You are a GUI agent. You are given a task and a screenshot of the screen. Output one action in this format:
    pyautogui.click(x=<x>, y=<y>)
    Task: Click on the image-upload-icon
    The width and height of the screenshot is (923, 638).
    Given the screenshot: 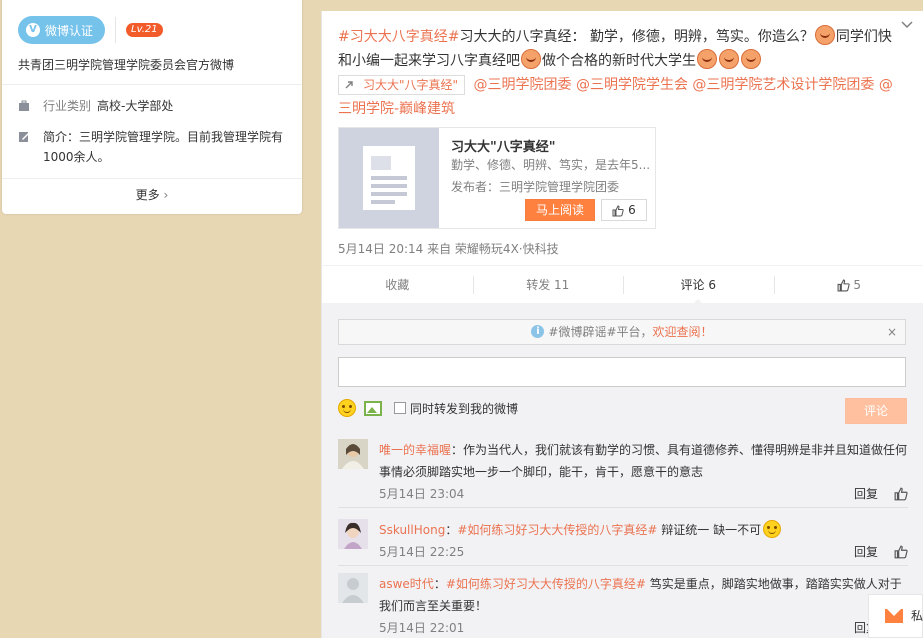 What is the action you would take?
    pyautogui.click(x=373, y=408)
    